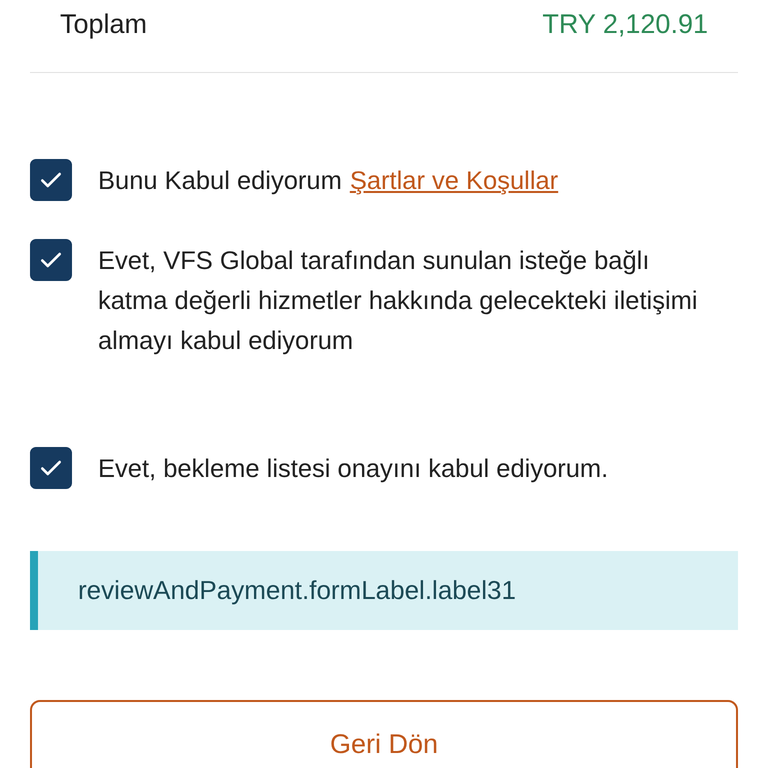 The height and width of the screenshot is (768, 768). I want to click on back-button: Geri Dön, so click(384, 734).